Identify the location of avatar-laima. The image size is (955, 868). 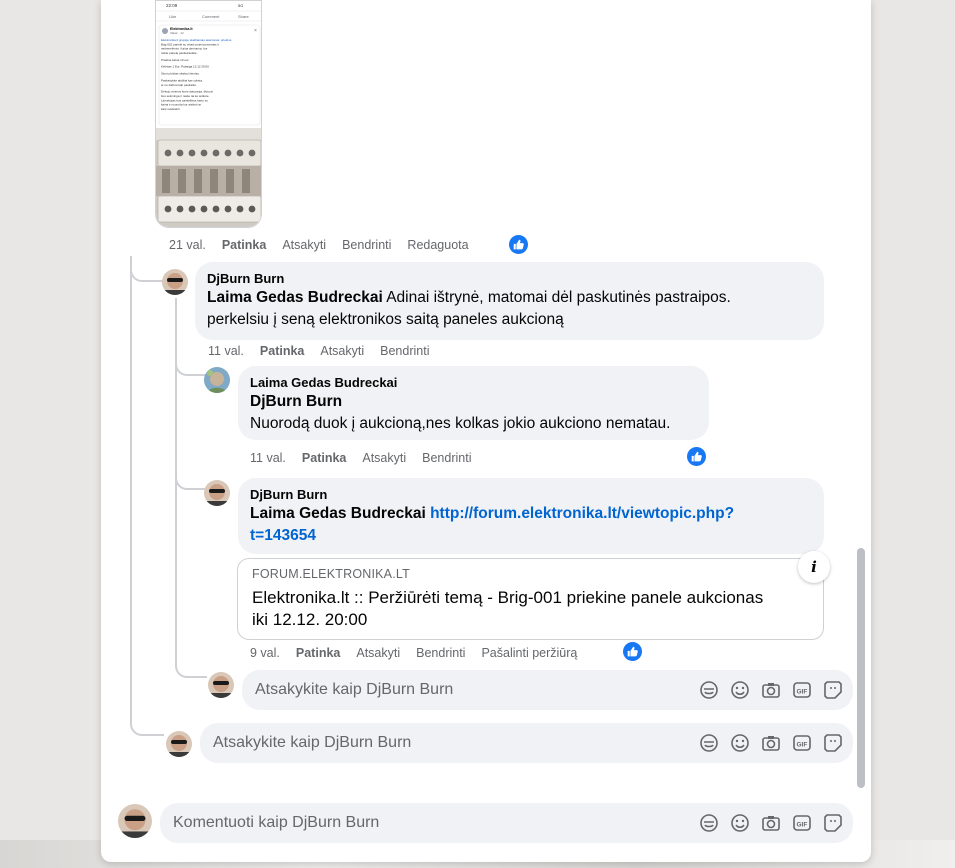
(217, 380).